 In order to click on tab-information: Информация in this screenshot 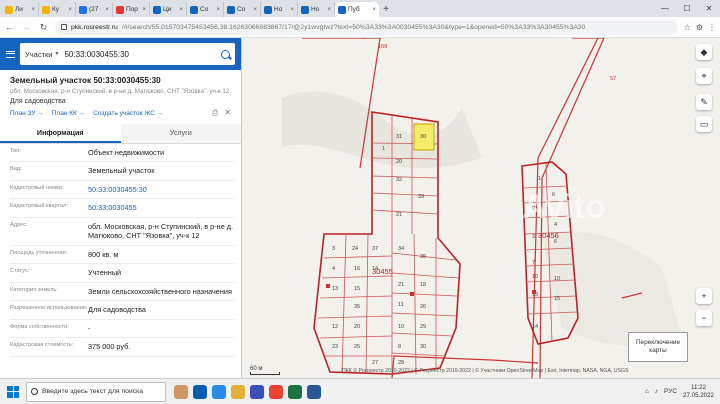, I will do `click(60, 133)`.